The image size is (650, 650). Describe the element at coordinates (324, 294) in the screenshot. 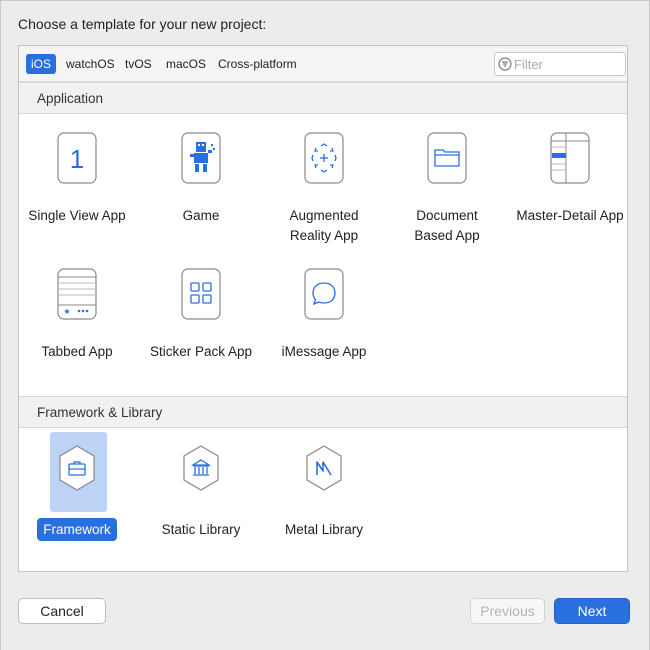

I see `imessage-icon` at that location.